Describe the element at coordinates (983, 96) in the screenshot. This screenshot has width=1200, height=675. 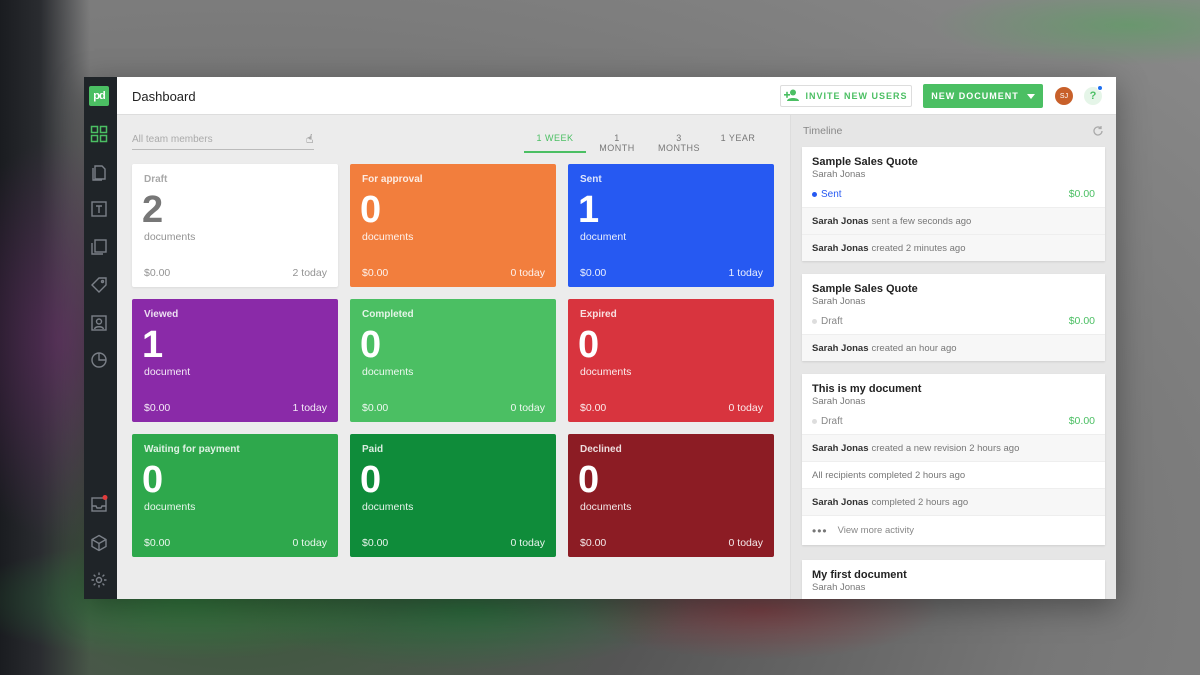
I see `new-document-button: NEW DOCUMENT` at that location.